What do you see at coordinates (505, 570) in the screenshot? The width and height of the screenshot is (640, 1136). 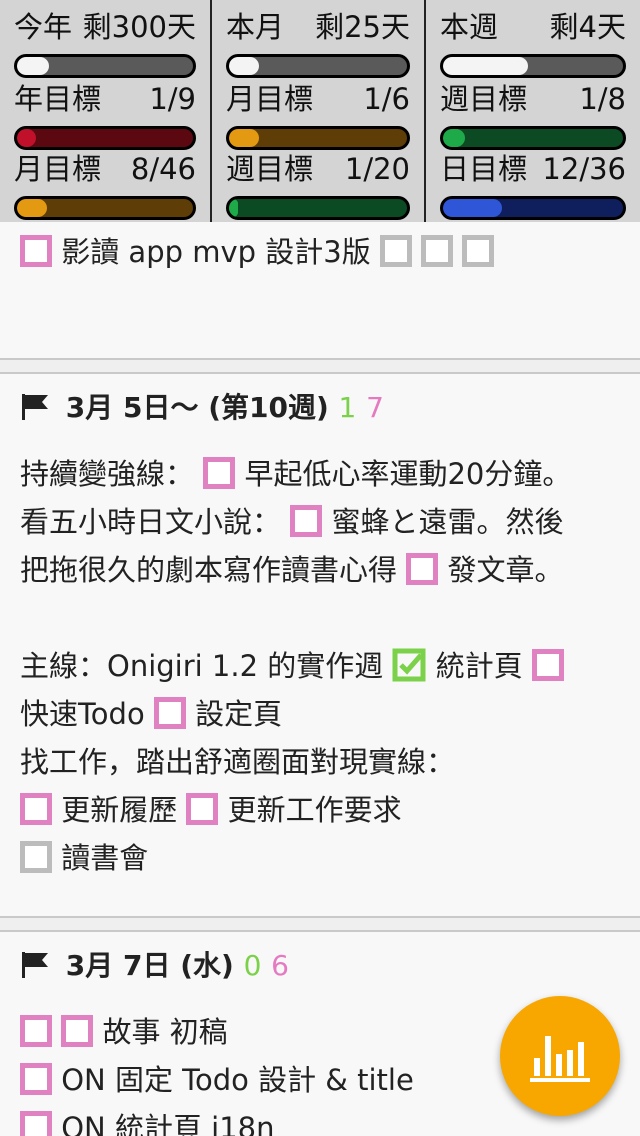 I see `todo-text: 發文章。` at bounding box center [505, 570].